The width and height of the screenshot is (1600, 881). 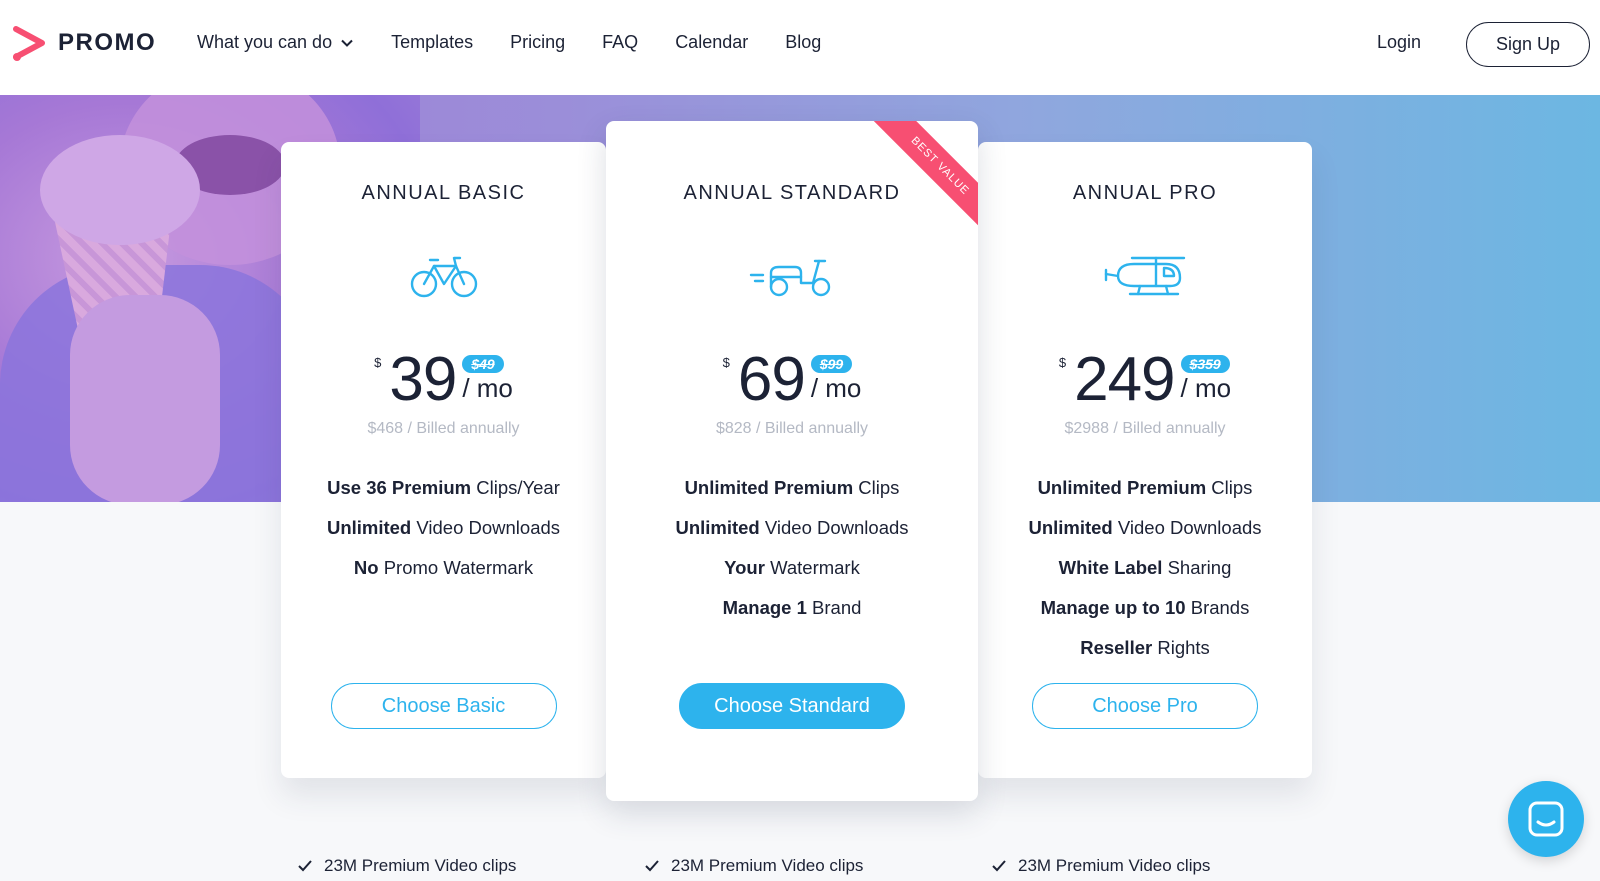 I want to click on nav-blog: Blog, so click(x=803, y=42).